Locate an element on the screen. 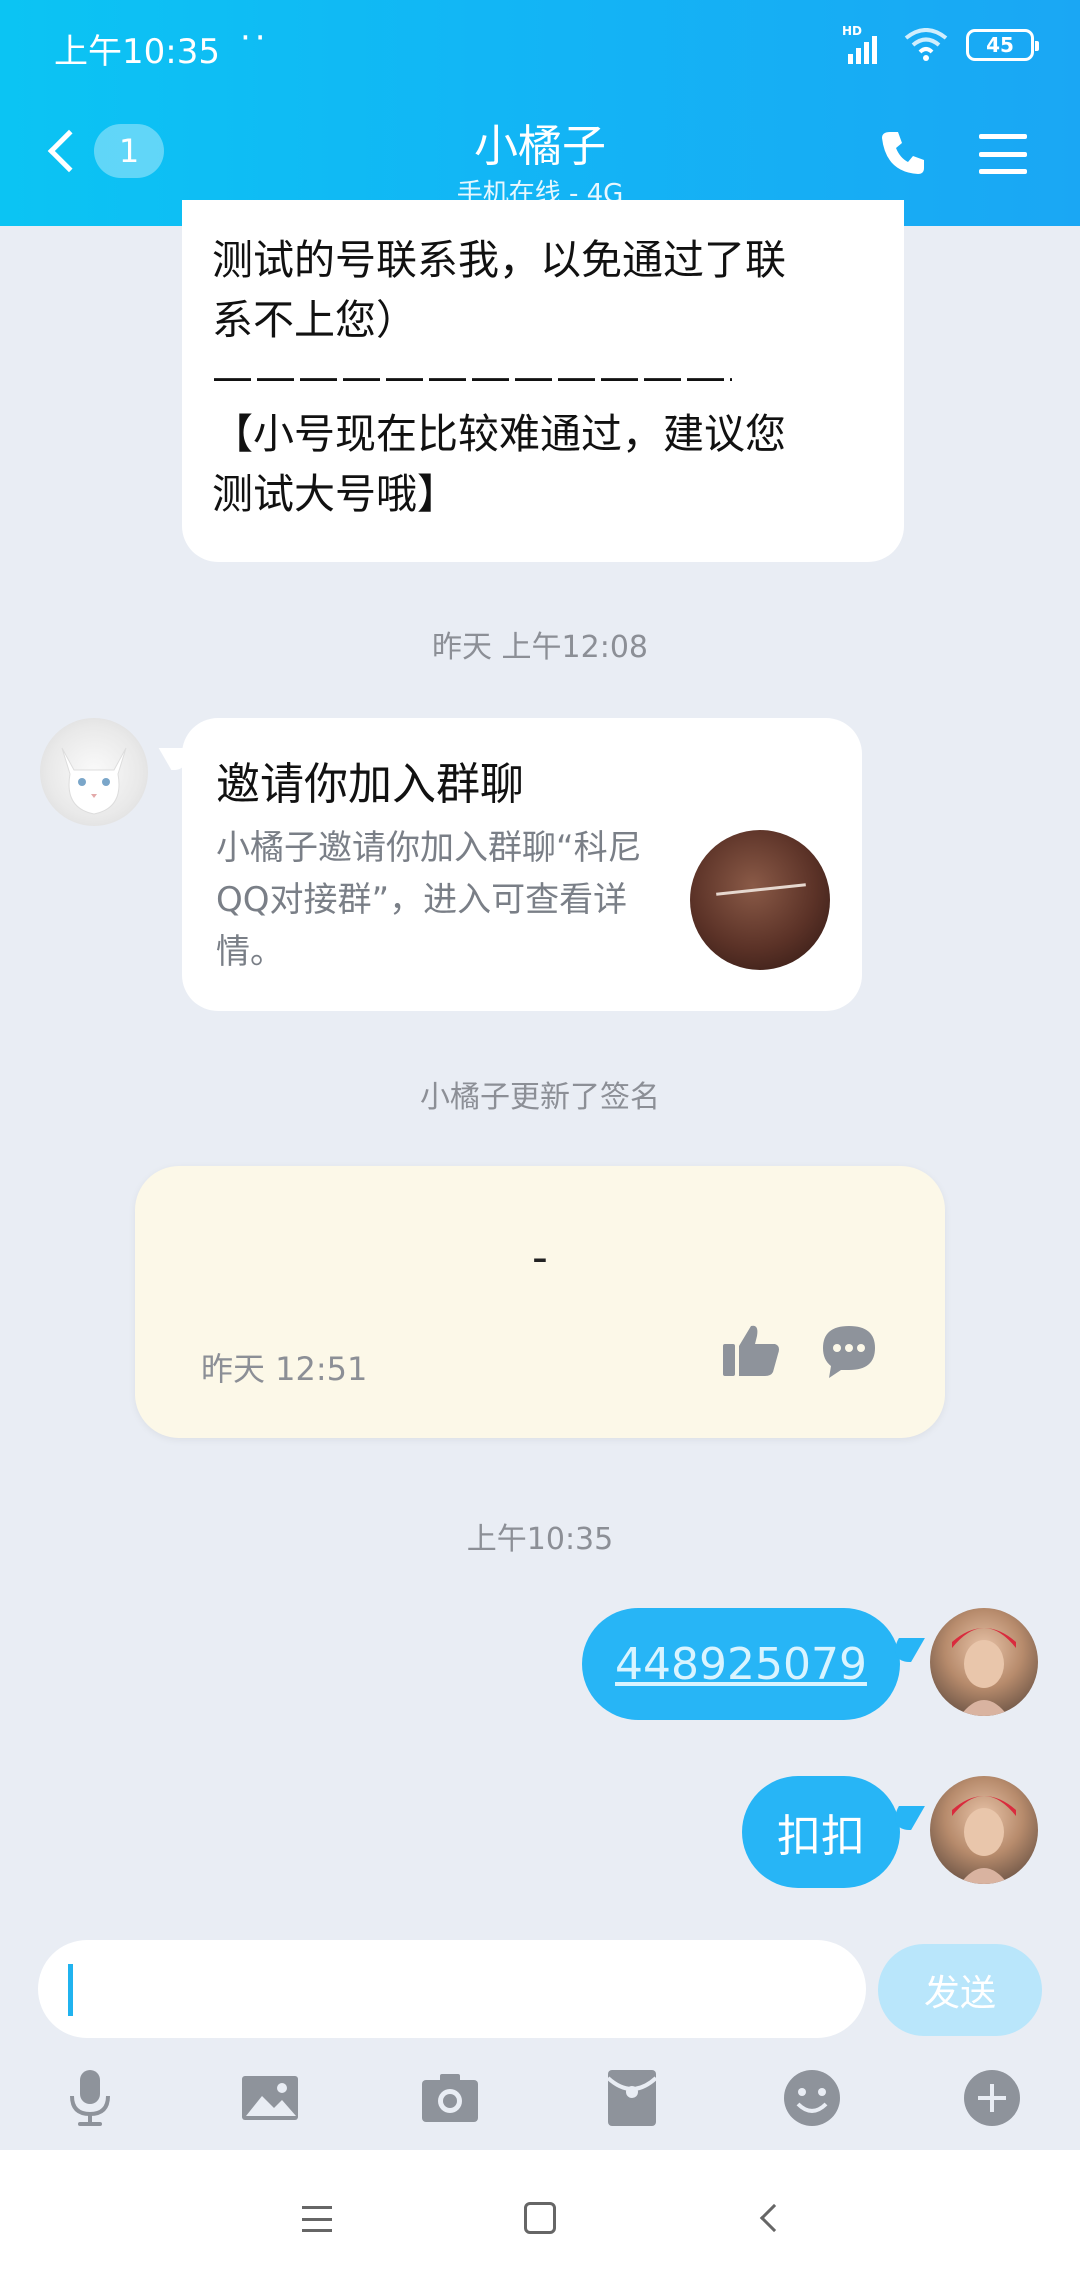 The width and height of the screenshot is (1080, 2280). timestamp: 昨天 上午12:08 is located at coordinates (540, 647).